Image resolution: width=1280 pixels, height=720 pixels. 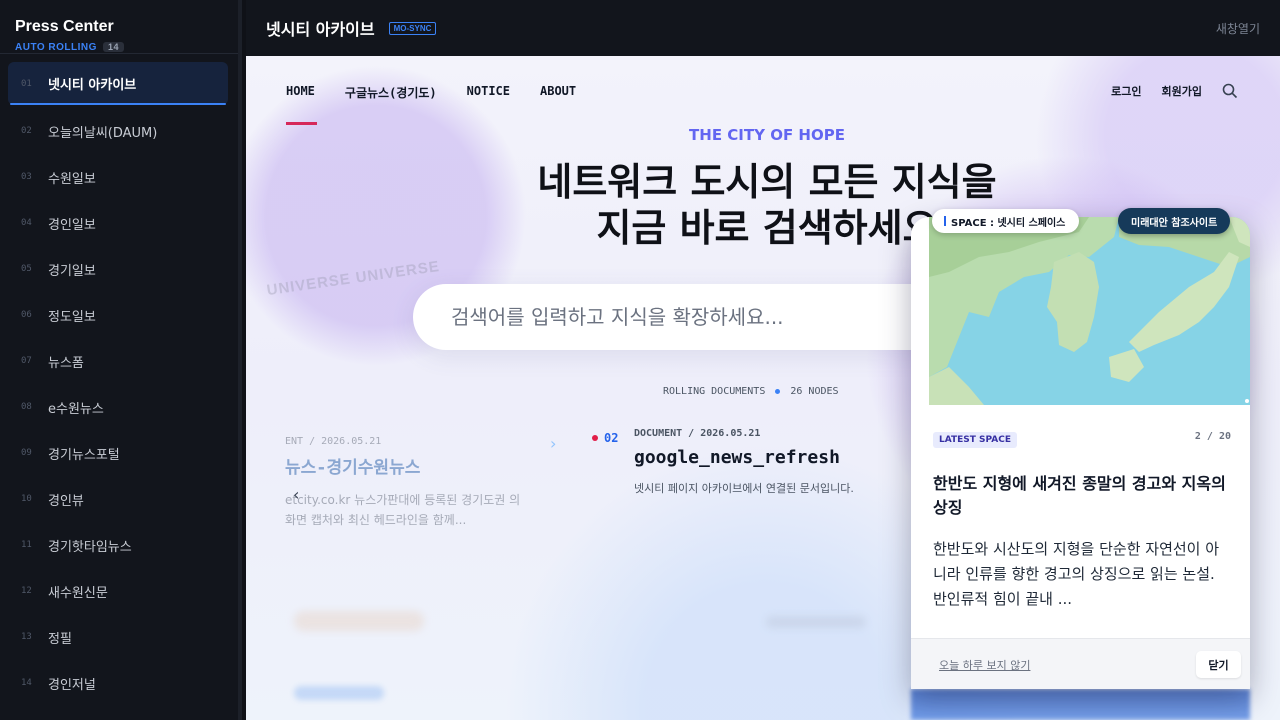 What do you see at coordinates (558, 92) in the screenshot?
I see `nav-about: ABOUT` at bounding box center [558, 92].